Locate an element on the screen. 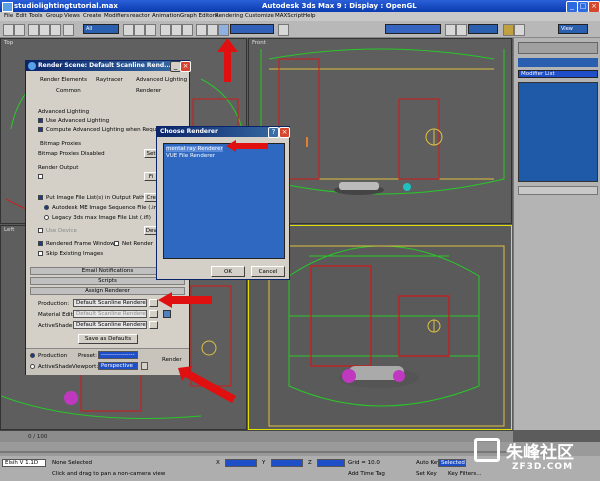 This screenshot has width=600, height=481. arrow-to-production-field is located at coordinates (185, 300).